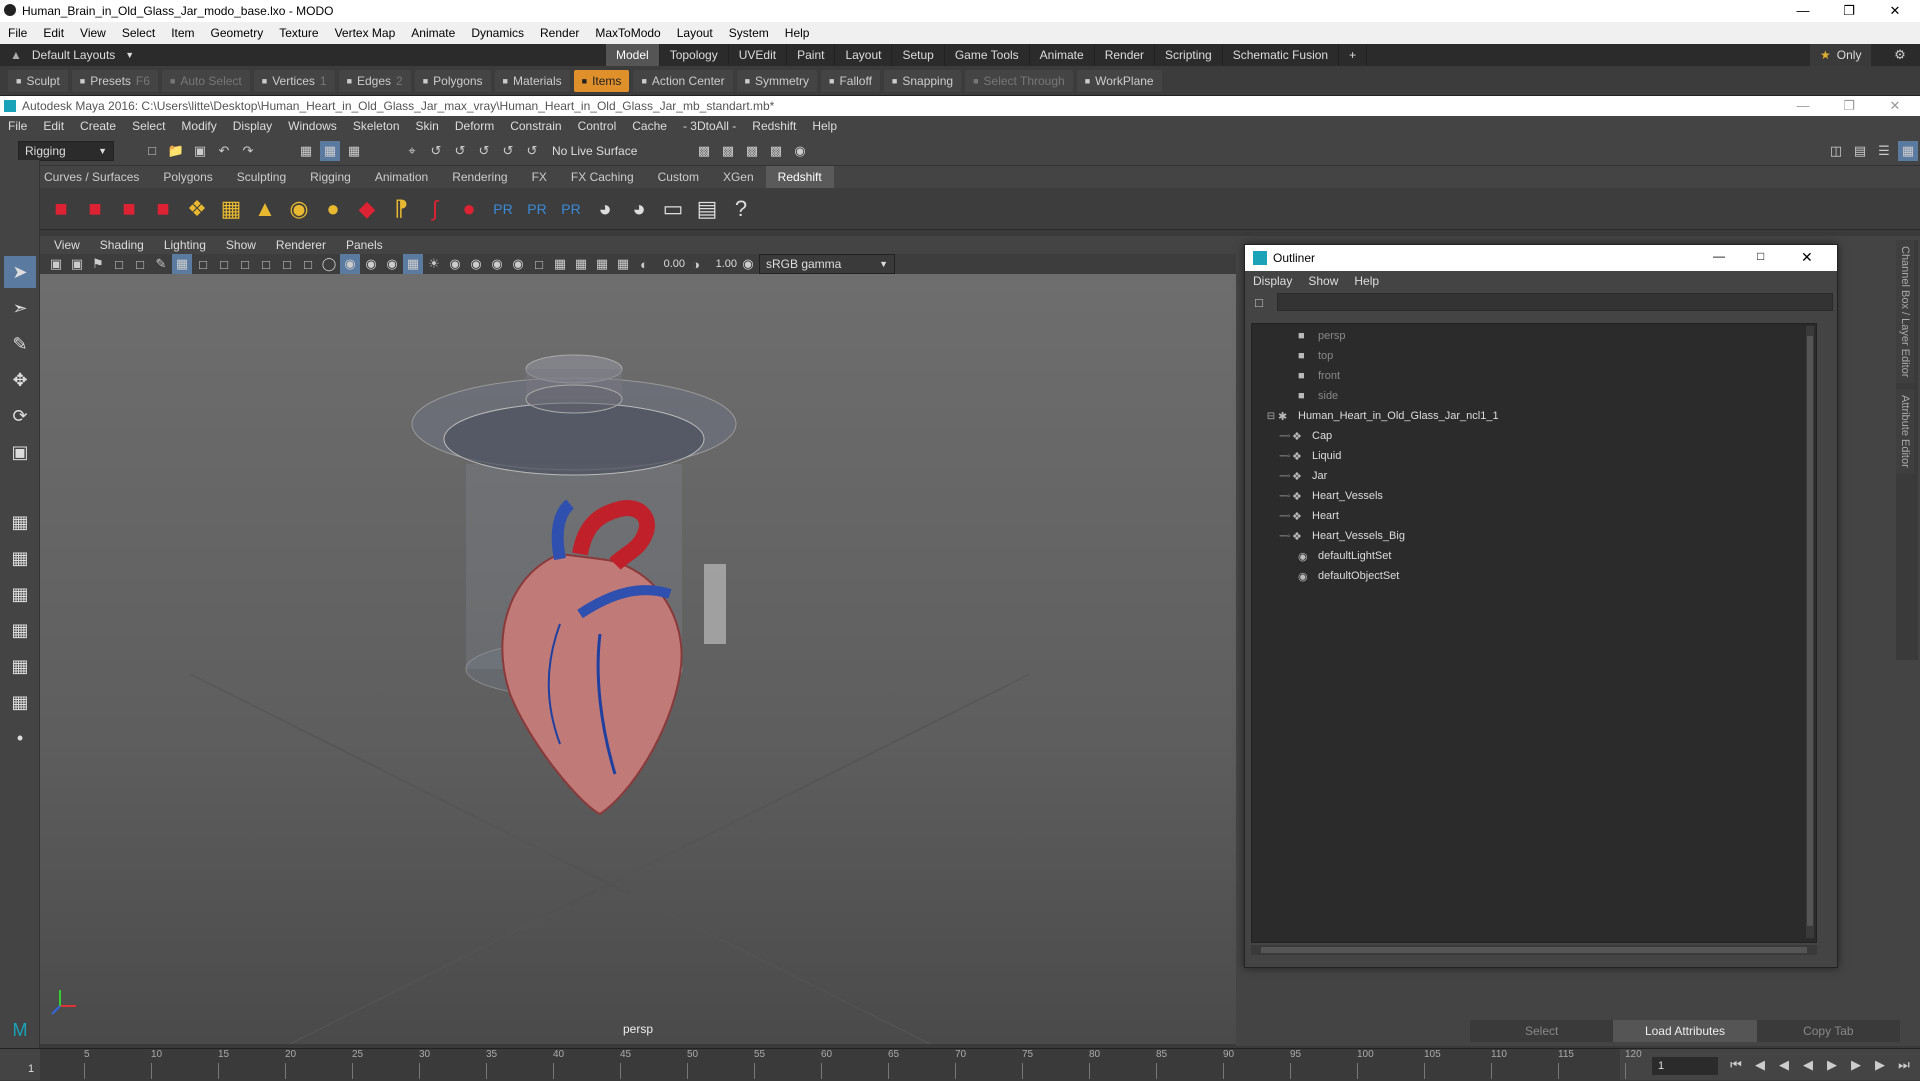 The height and width of the screenshot is (1081, 1920). Describe the element at coordinates (203, 264) in the screenshot. I see `film-gate-icon: □` at that location.